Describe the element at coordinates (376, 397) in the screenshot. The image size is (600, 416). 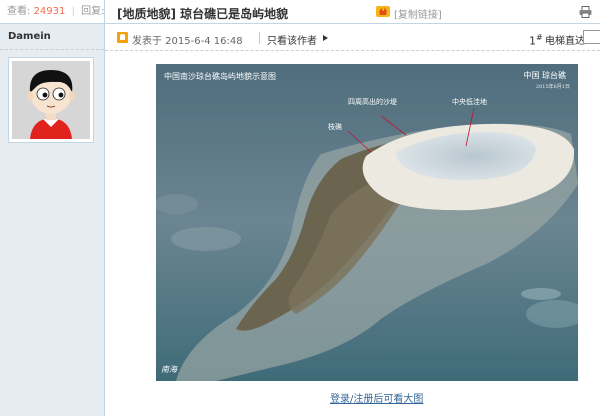
I see `login-to-view-link: 登录/注册后可看大图` at that location.